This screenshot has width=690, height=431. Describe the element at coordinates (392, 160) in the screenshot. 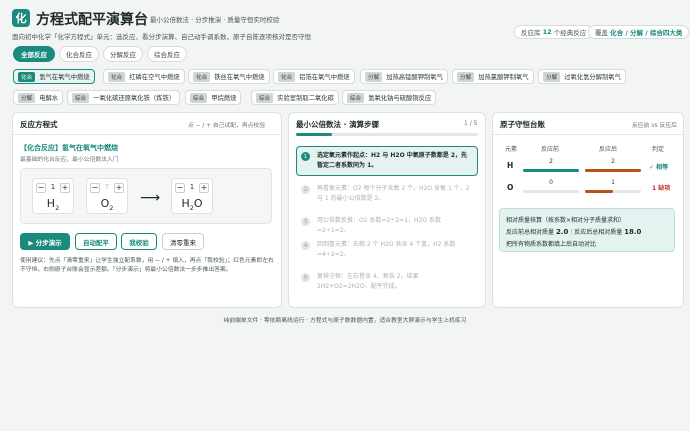

I see `step-text: 选定氧元素作起点：H2 与 H2O 中氧原子数都是 2，先暂定二者系数同为 1。` at that location.